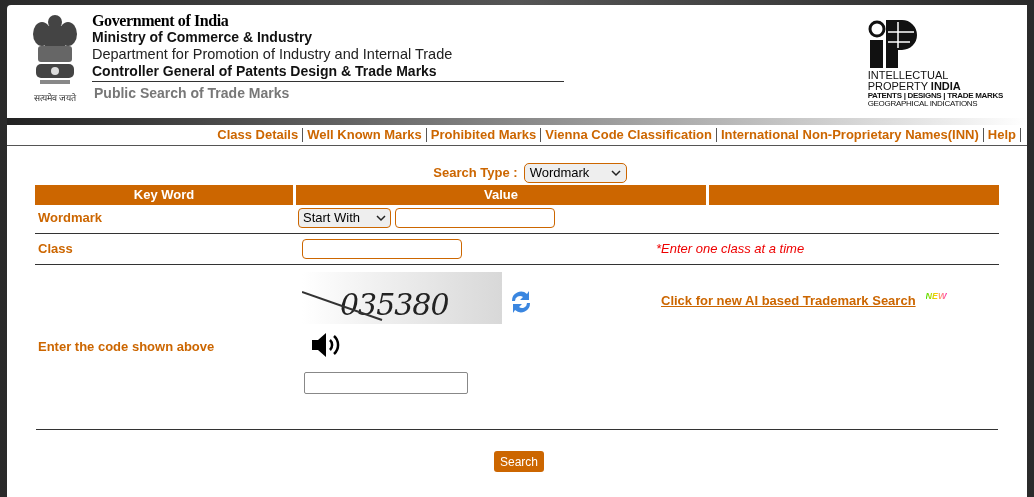  I want to click on ai-search-link: Click for new AI based Trademark Search, so click(788, 301).